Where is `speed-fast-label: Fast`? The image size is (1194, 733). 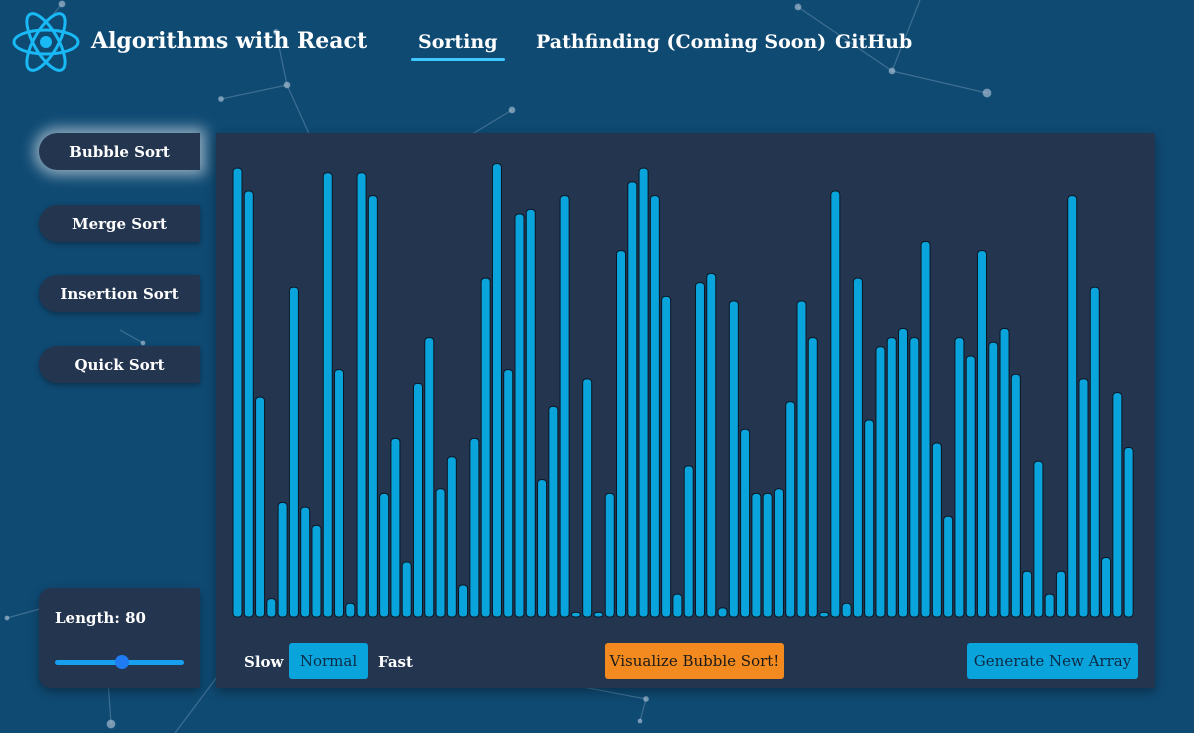 speed-fast-label: Fast is located at coordinates (395, 662).